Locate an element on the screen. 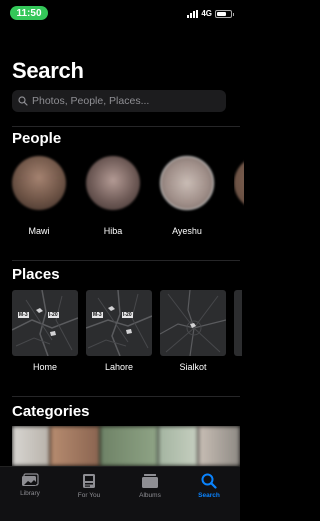  albums-icon is located at coordinates (150, 481).